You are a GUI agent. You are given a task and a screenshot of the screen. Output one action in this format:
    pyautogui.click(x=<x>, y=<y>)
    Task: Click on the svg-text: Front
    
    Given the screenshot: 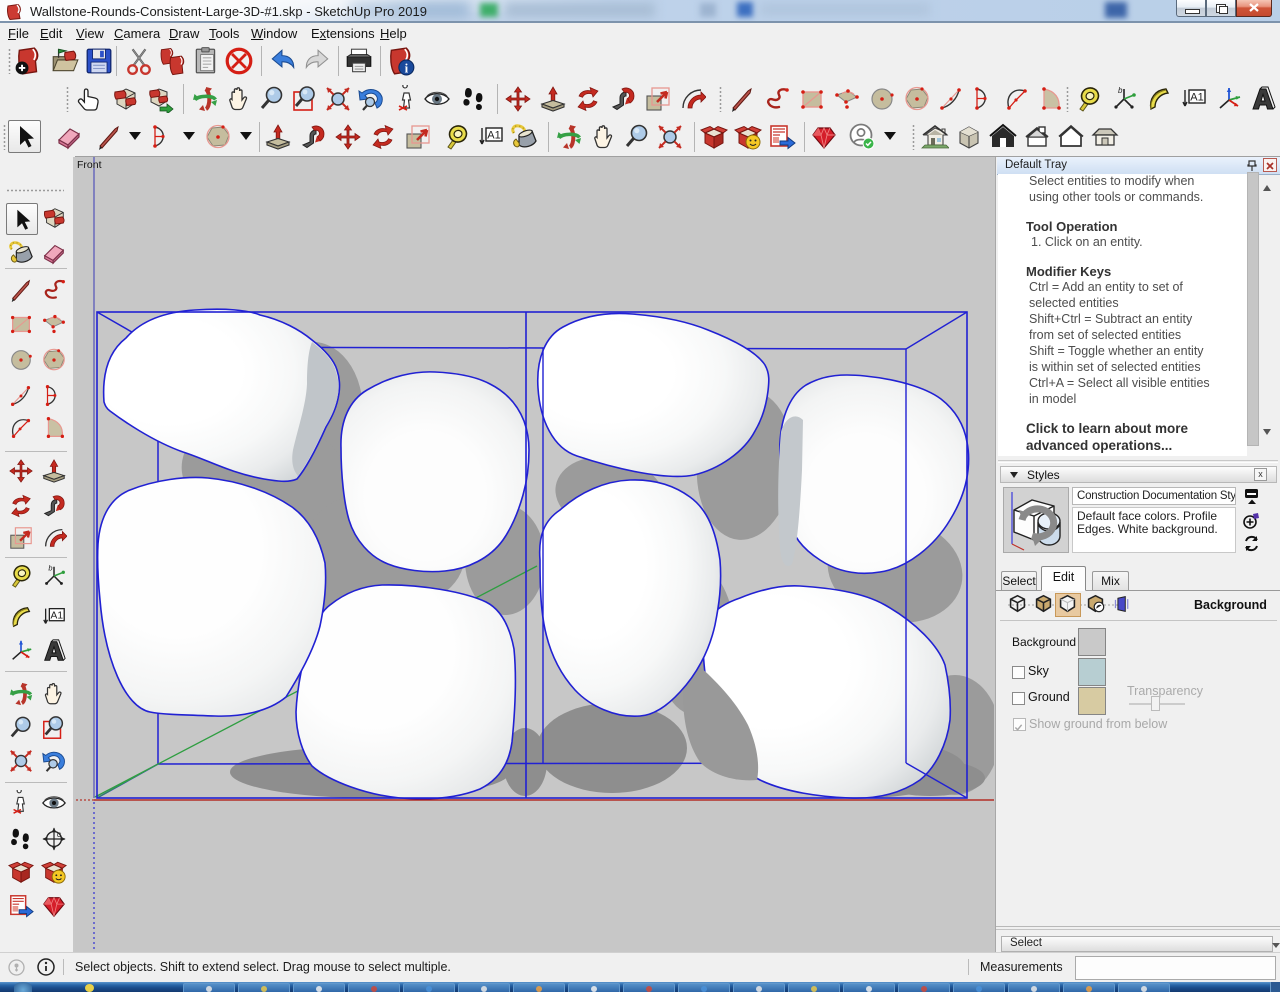 What is the action you would take?
    pyautogui.click(x=89, y=165)
    